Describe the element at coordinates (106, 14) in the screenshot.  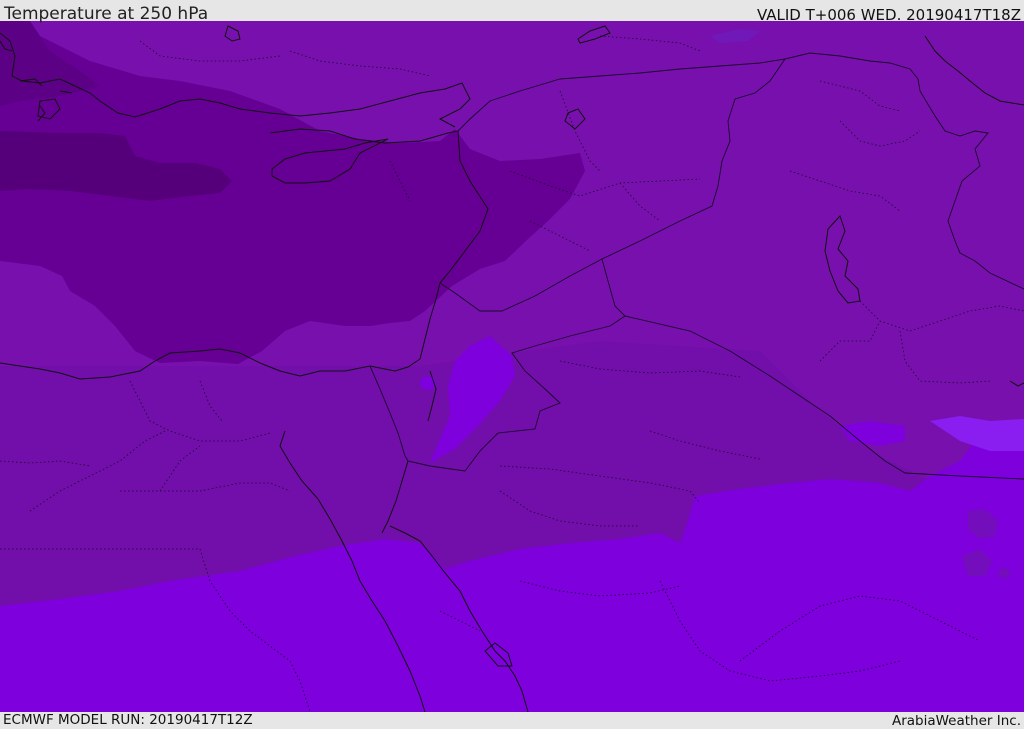
I see `map-title: Temperature at 250 hPa` at that location.